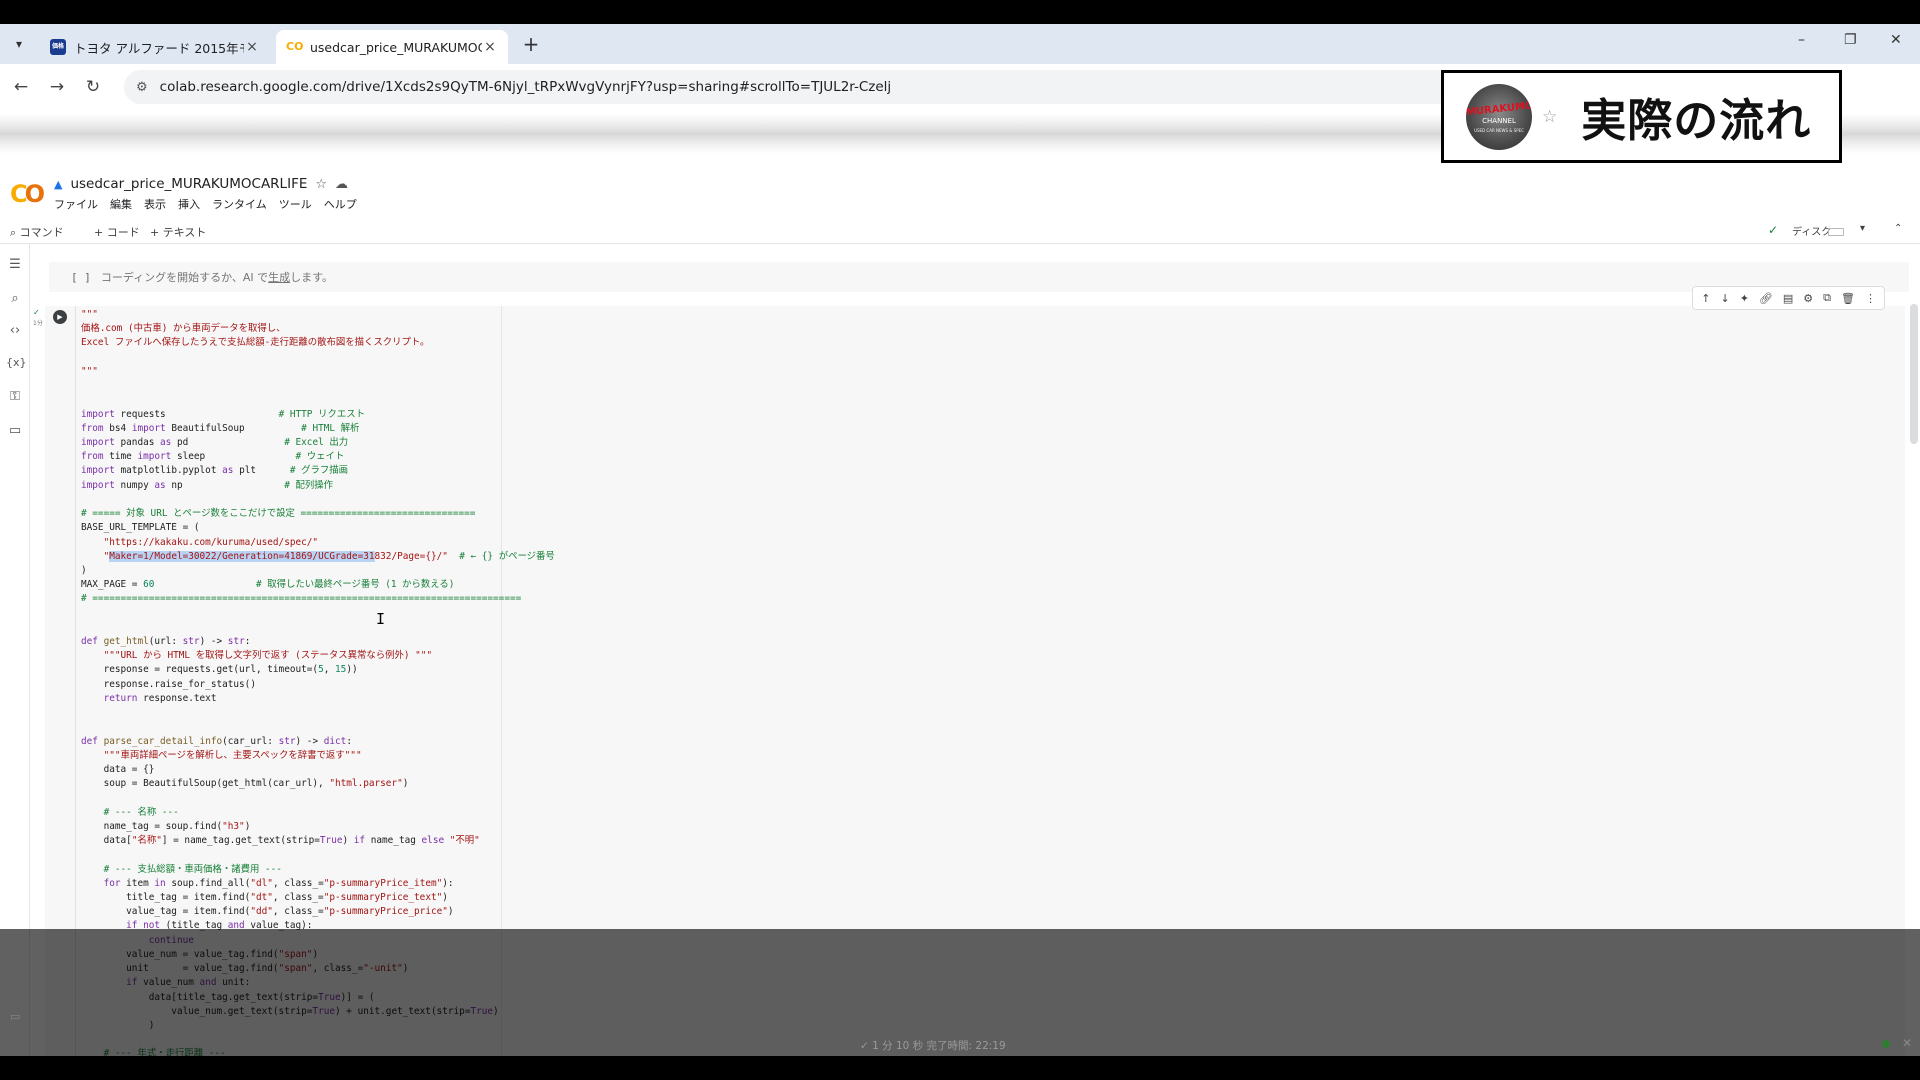 This screenshot has height=1080, width=1920. Describe the element at coordinates (15, 331) in the screenshot. I see `code-snippets-icon: ‹›` at that location.